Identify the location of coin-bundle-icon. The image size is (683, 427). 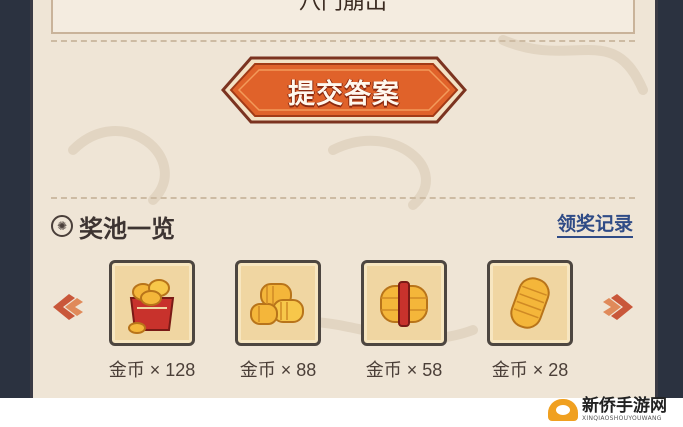
(404, 303).